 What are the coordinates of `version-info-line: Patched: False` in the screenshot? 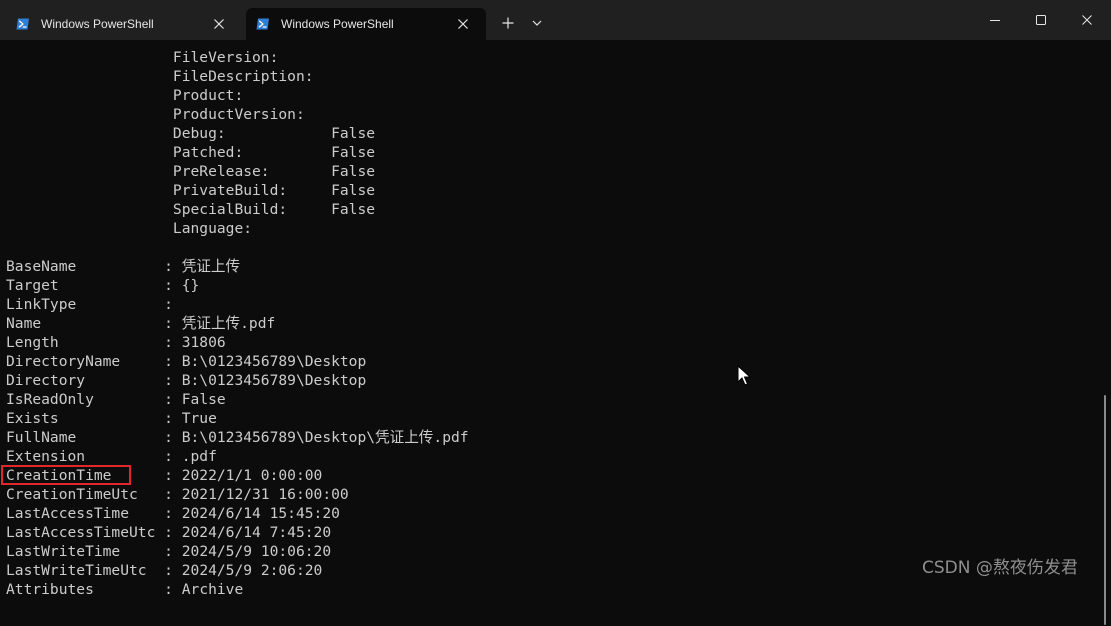 It's located at (191, 152).